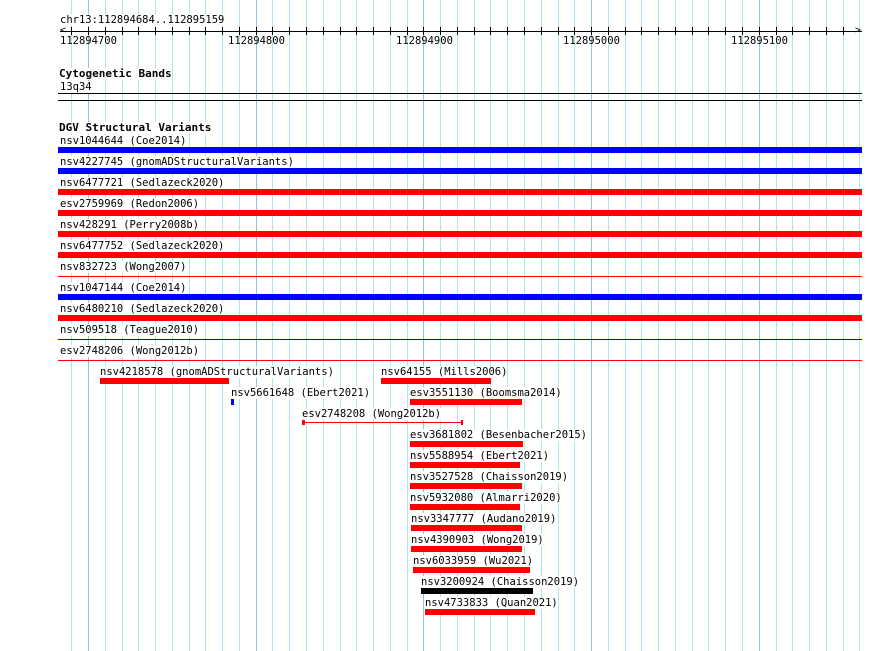 Image resolution: width=890 pixels, height=651 pixels. I want to click on variant-label: esv2759969 (Redon2006), so click(130, 204).